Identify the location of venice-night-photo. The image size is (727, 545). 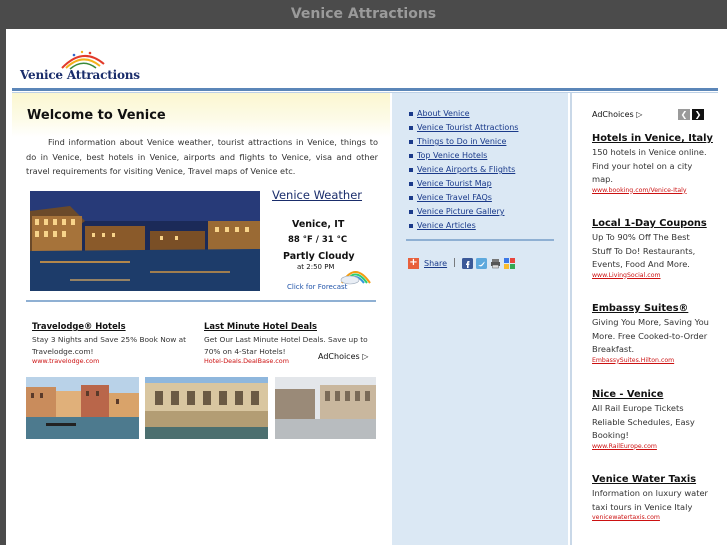
(145, 241).